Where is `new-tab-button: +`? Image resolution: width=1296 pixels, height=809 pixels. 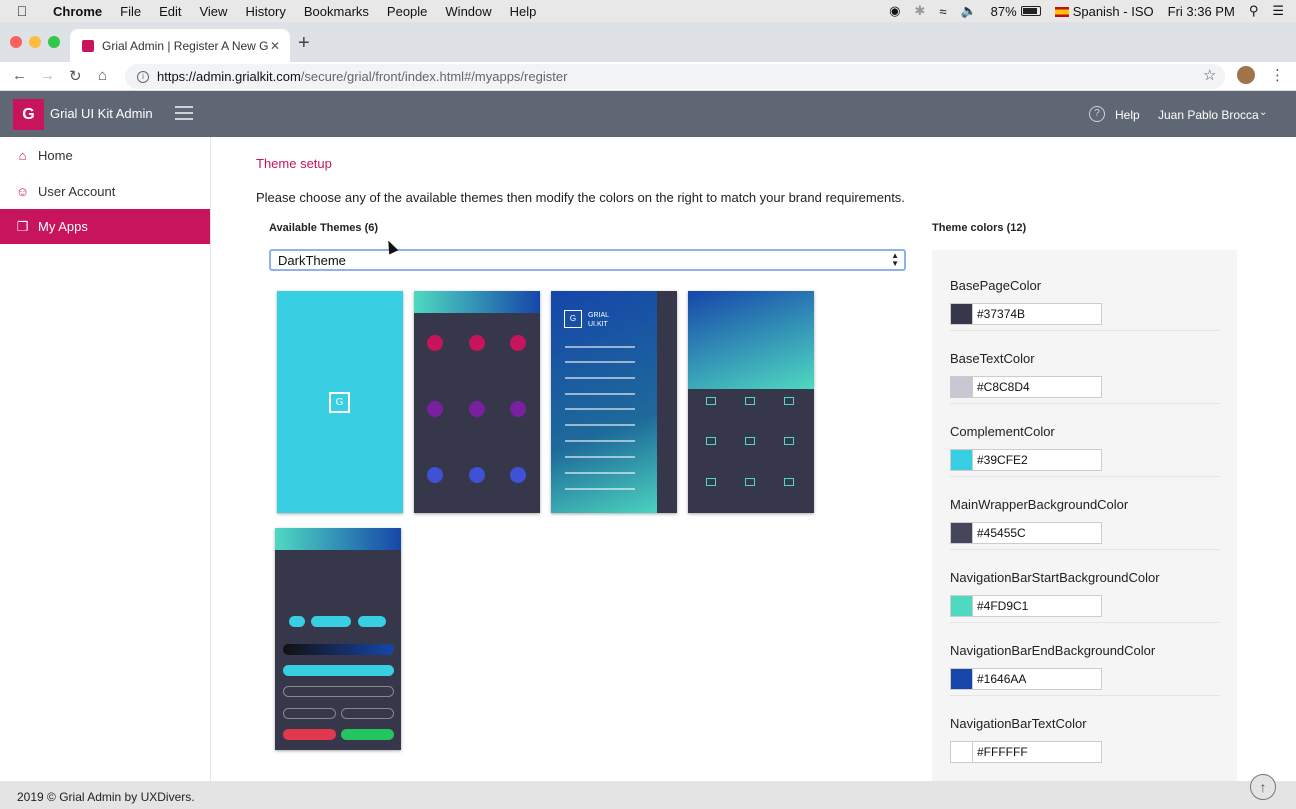 new-tab-button: + is located at coordinates (304, 43).